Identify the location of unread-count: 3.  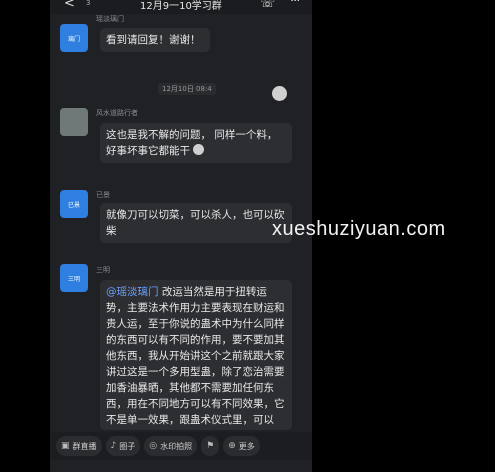
(88, 3).